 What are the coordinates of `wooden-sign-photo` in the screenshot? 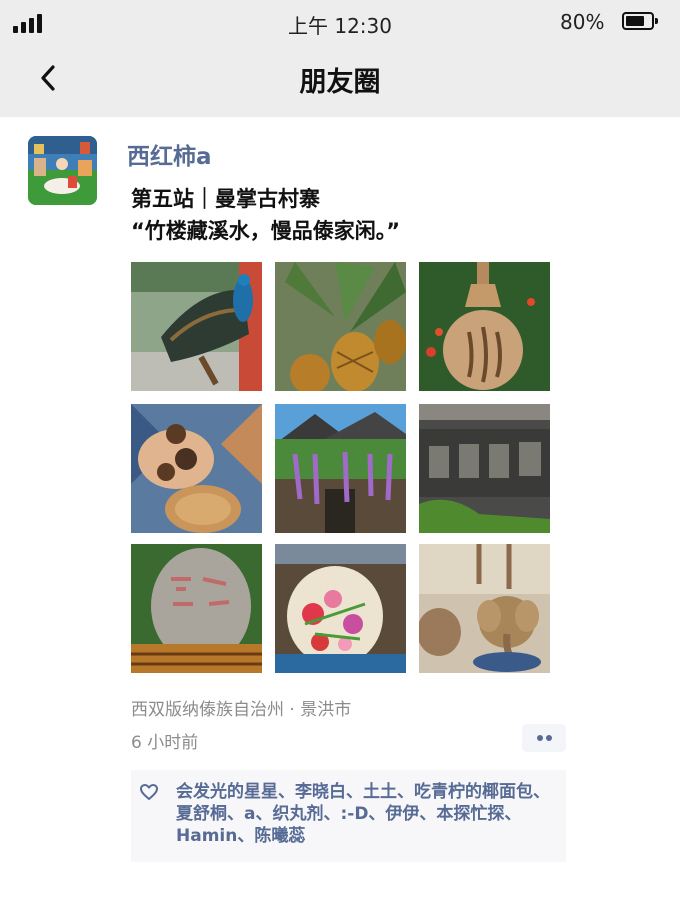 It's located at (484, 468).